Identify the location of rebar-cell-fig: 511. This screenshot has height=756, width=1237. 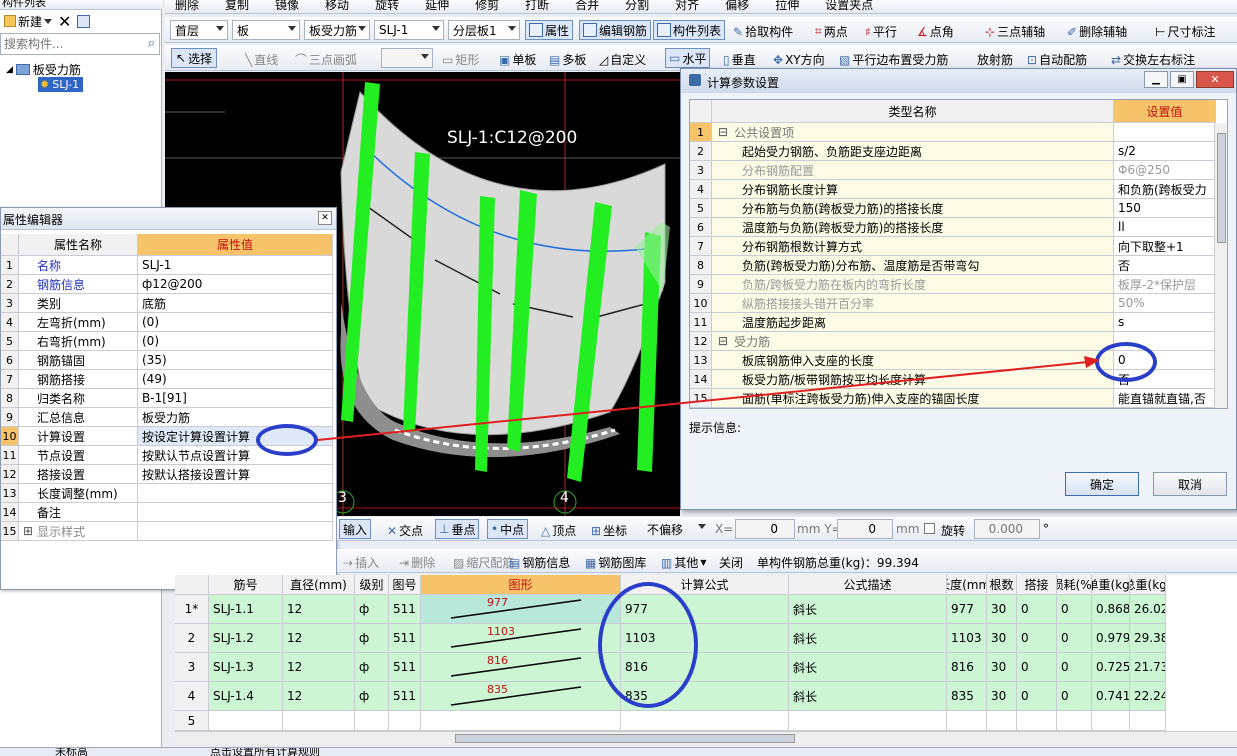
(405, 696).